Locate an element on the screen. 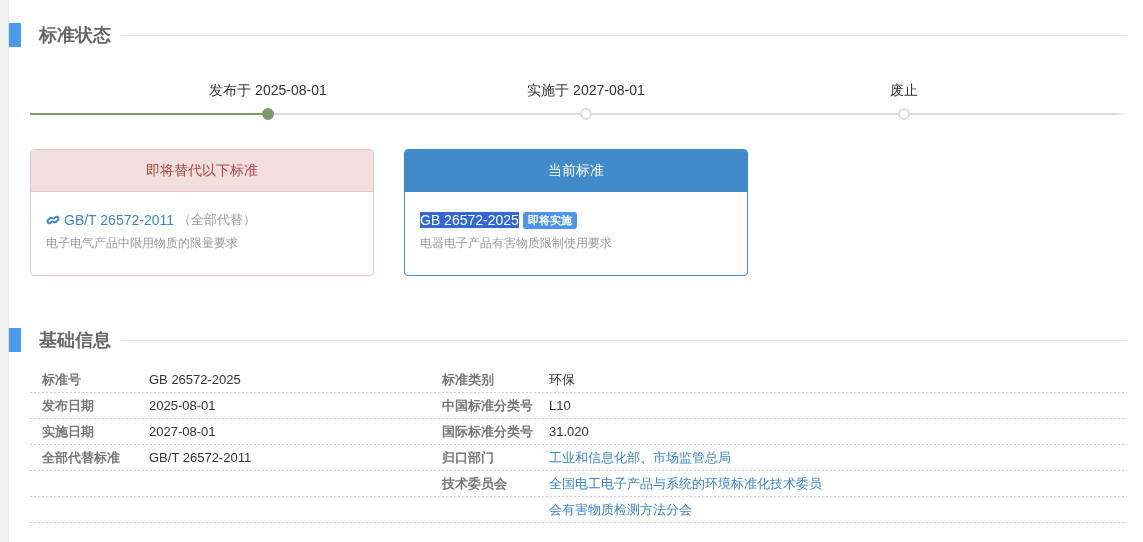  field-label: 技术委员会 is located at coordinates (474, 484).